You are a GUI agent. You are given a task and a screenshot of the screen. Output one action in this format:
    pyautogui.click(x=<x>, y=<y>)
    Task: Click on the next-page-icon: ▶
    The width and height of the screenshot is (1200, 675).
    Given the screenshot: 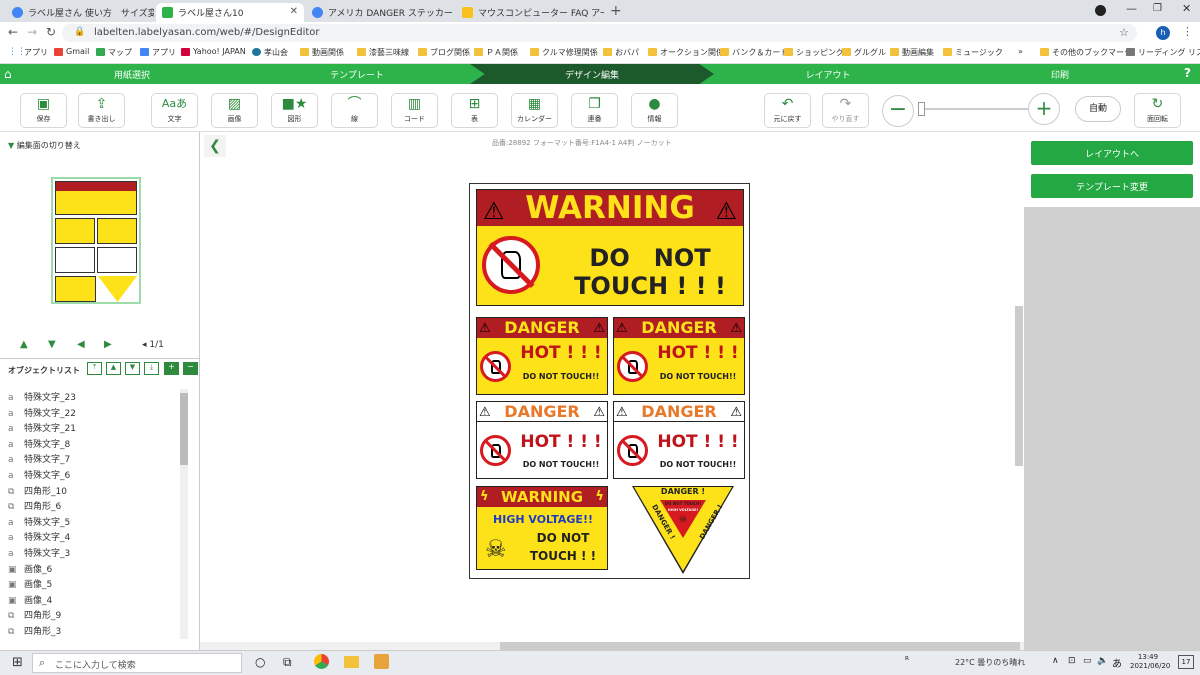 What is the action you would take?
    pyautogui.click(x=108, y=344)
    